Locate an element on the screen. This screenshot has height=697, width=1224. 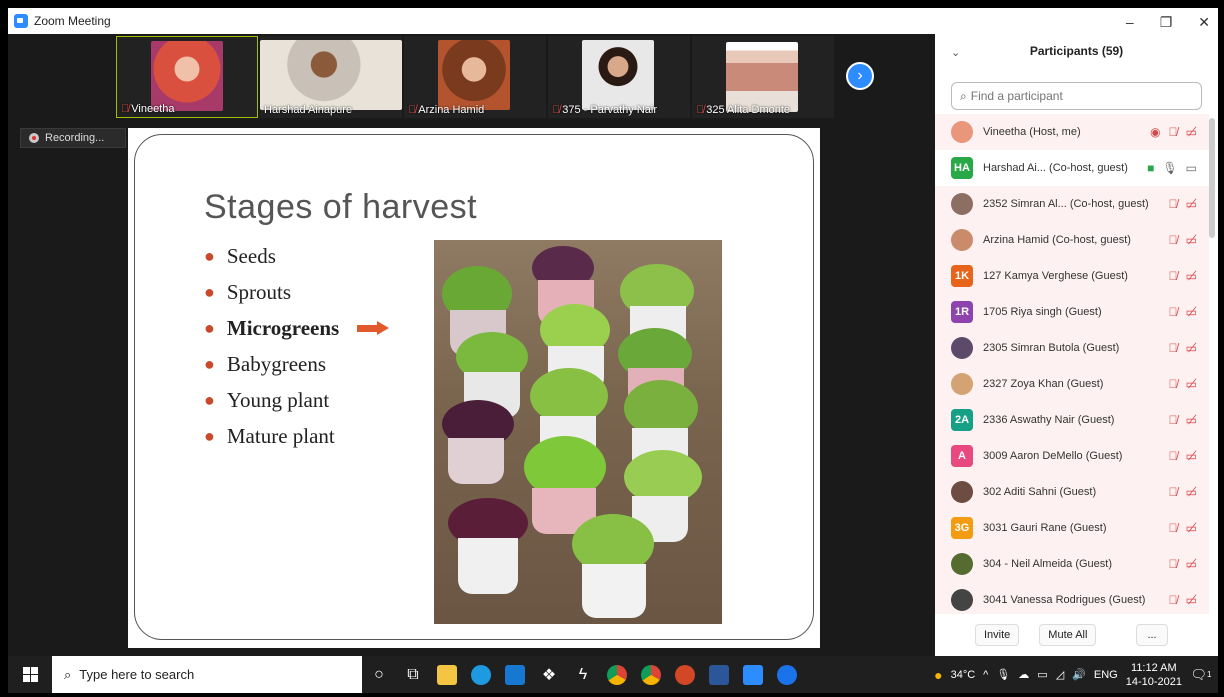
windows-logo-icon is located at coordinates (30, 674).